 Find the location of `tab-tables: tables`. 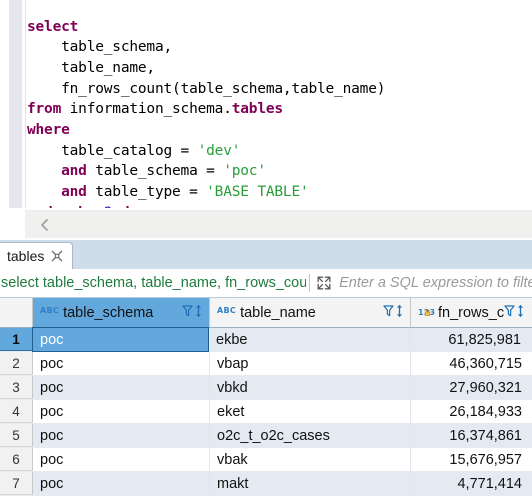

tab-tables: tables is located at coordinates (37, 255).